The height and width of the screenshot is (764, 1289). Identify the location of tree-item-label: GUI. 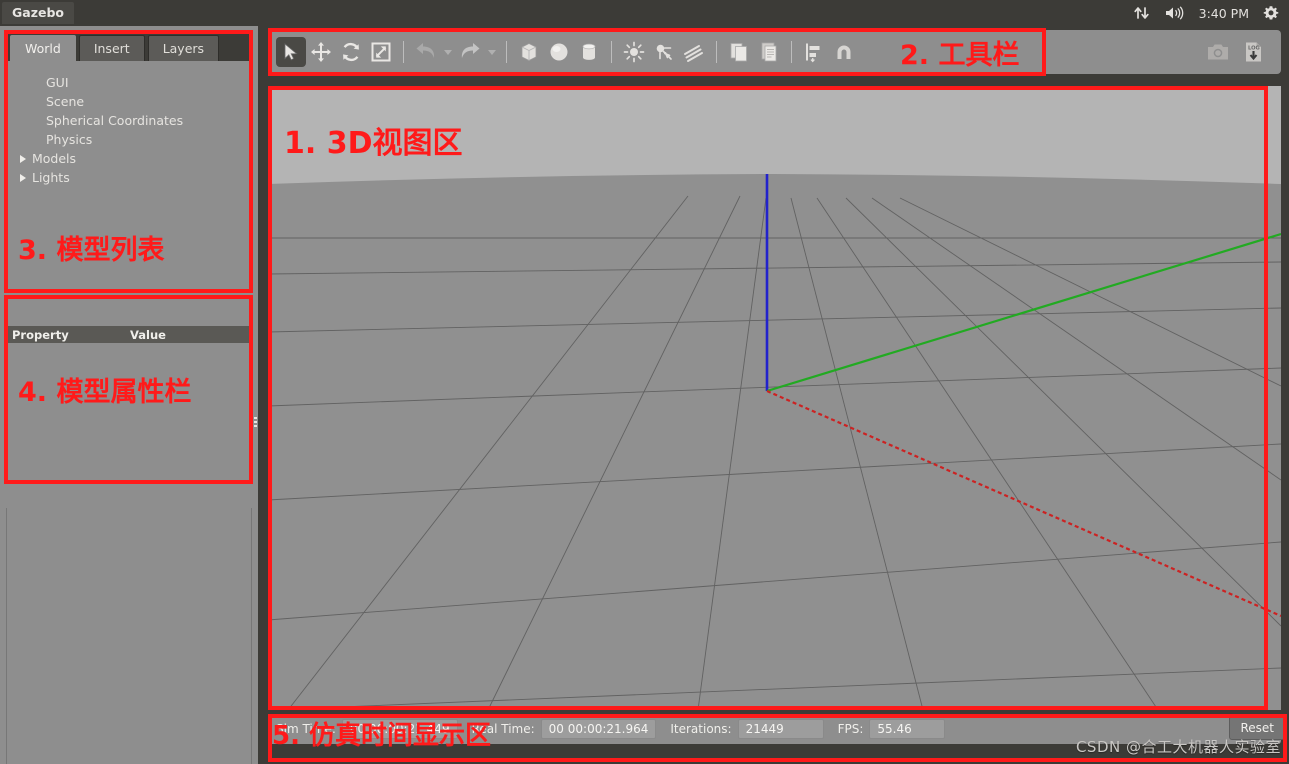
(57, 82).